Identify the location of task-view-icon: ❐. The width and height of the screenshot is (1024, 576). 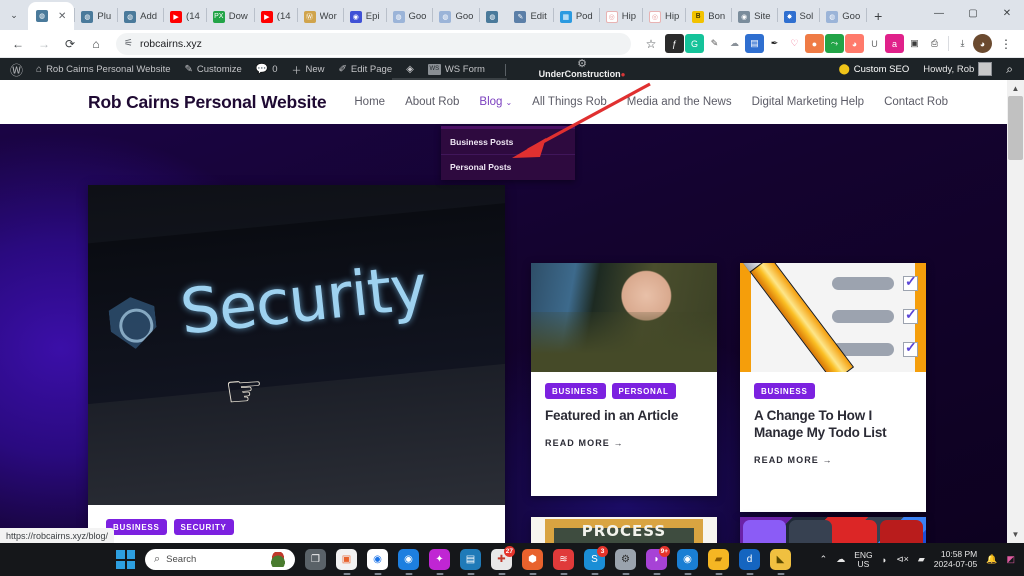
(315, 559).